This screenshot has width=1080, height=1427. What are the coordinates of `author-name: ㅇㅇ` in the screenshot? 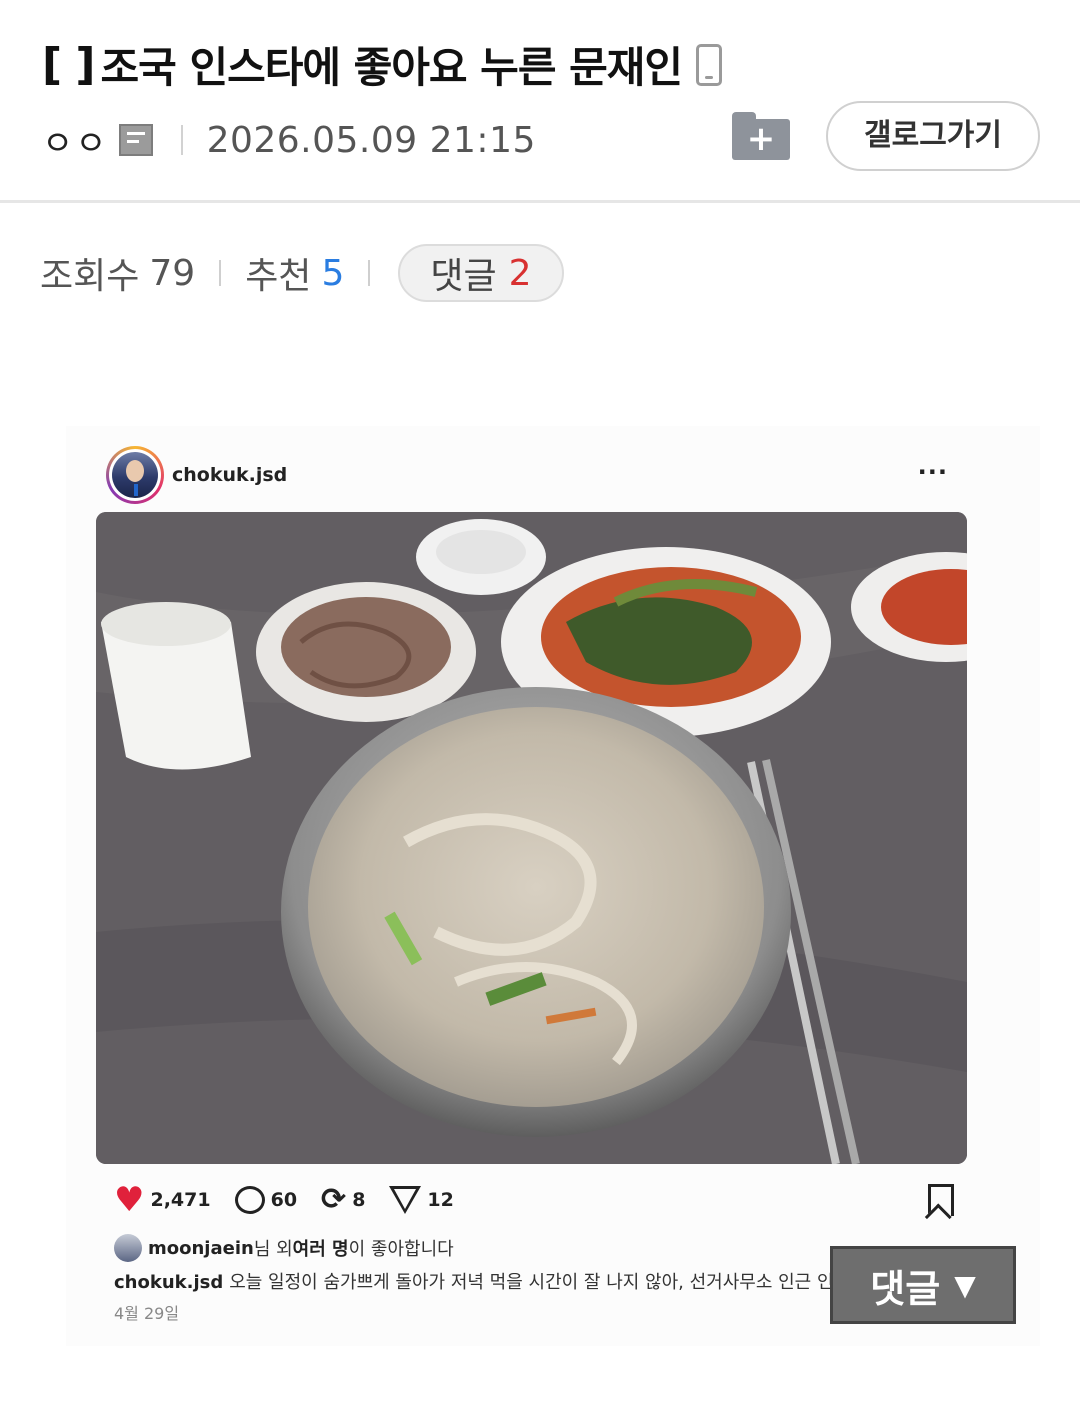 It's located at (75, 140).